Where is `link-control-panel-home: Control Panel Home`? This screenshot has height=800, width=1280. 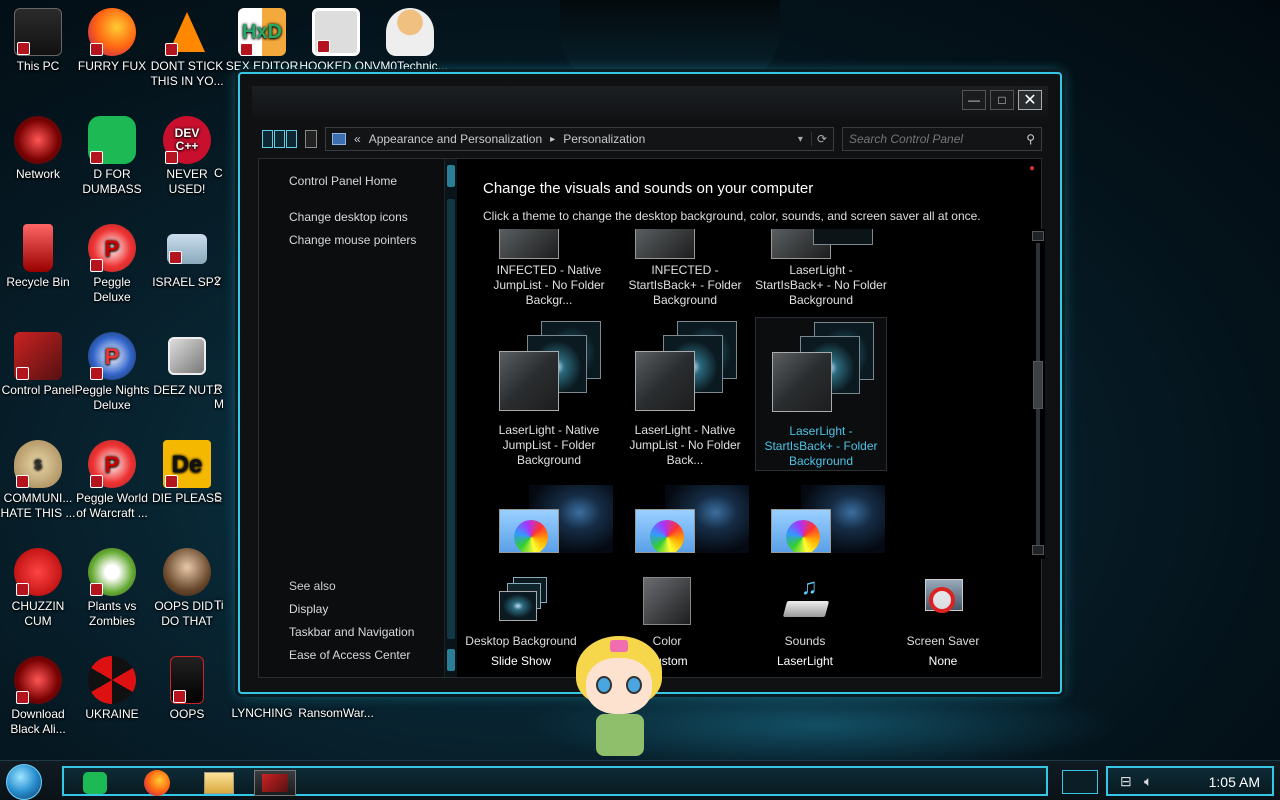
link-control-panel-home: Control Panel Home is located at coordinates (343, 181).